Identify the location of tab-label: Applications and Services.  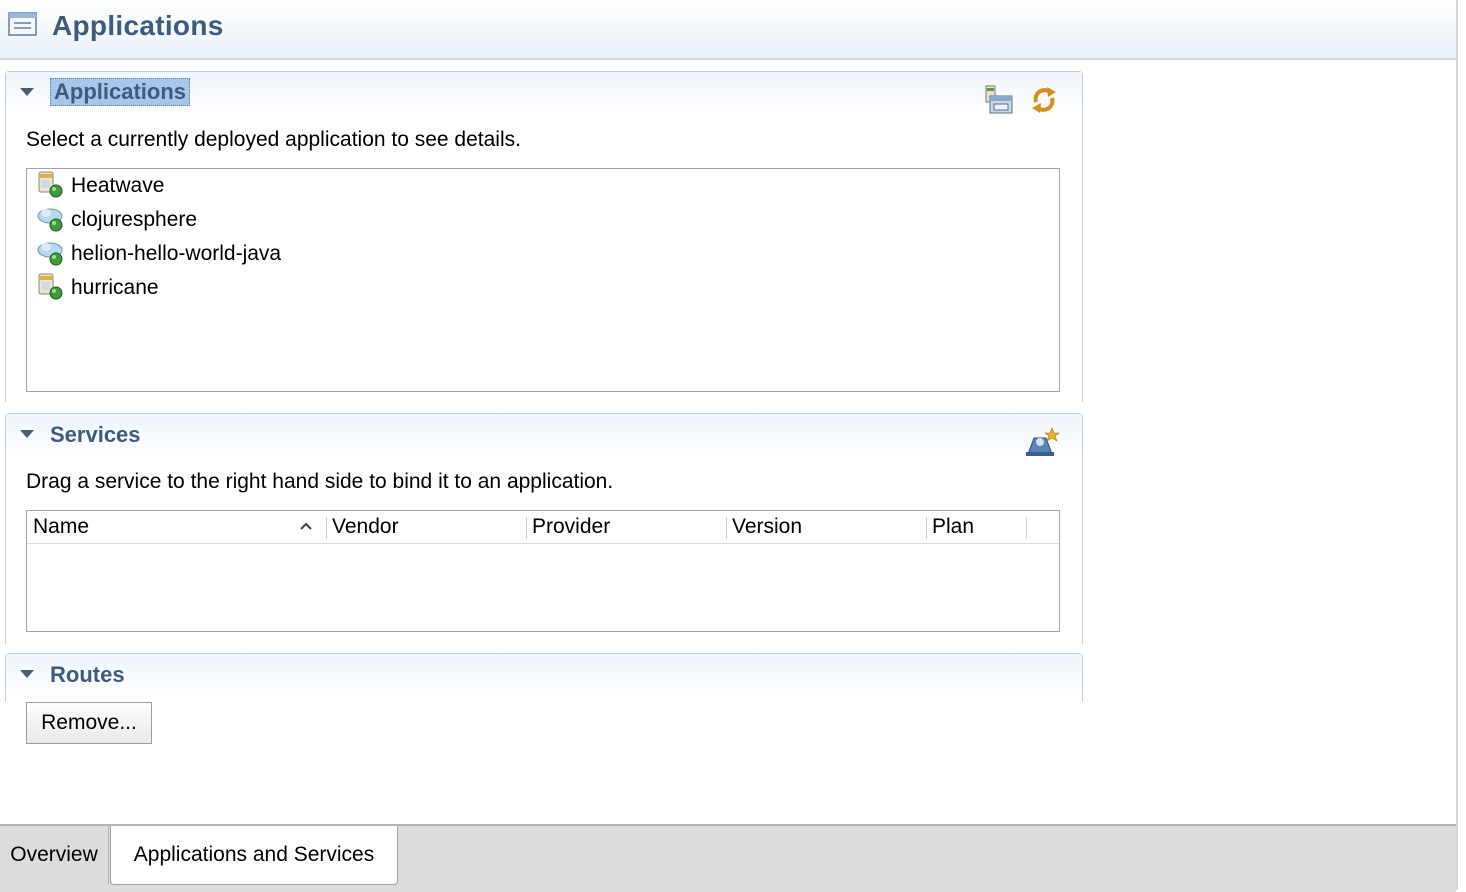
(254, 854).